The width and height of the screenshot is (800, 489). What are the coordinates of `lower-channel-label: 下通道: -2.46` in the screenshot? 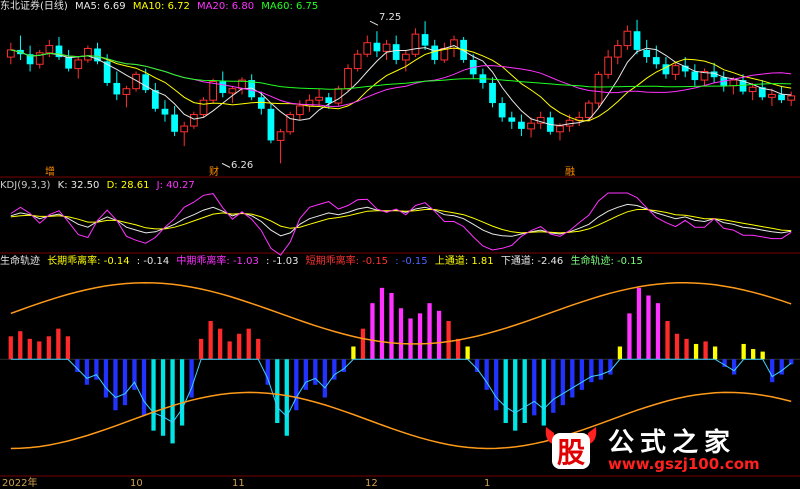 It's located at (532, 261).